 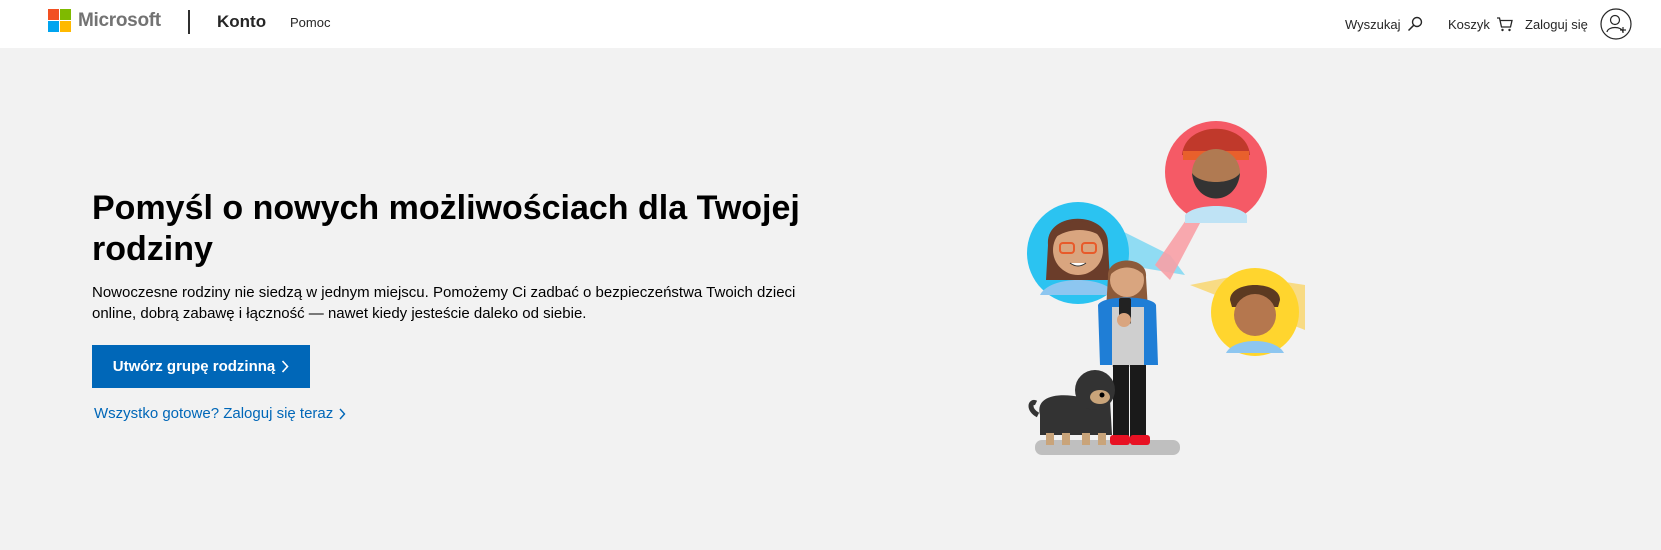 What do you see at coordinates (1556, 24) in the screenshot?
I see `signin-label: Zaloguj się` at bounding box center [1556, 24].